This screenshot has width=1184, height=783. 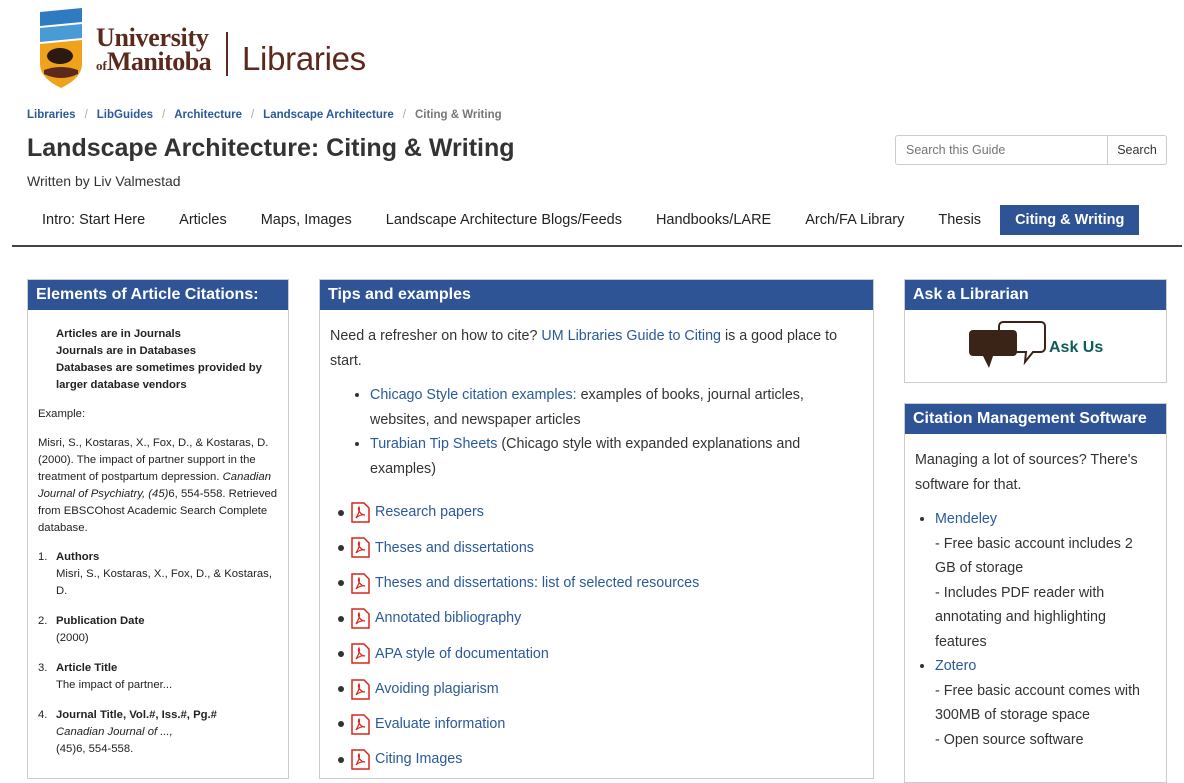 What do you see at coordinates (271, 148) in the screenshot?
I see `page-title: Landscape Architecture: Citing & Writing` at bounding box center [271, 148].